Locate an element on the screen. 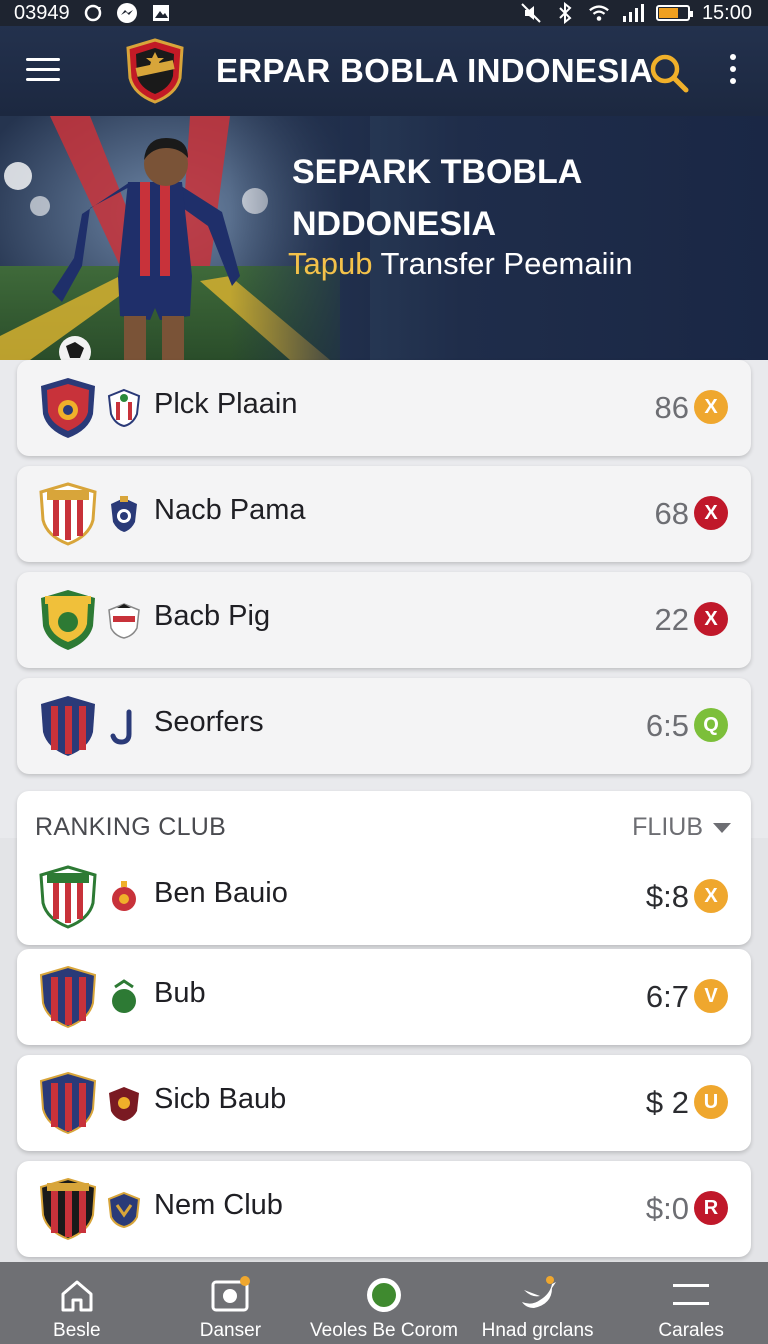 The height and width of the screenshot is (1344, 768). nav-item-carales: Carales is located at coordinates (691, 1303).